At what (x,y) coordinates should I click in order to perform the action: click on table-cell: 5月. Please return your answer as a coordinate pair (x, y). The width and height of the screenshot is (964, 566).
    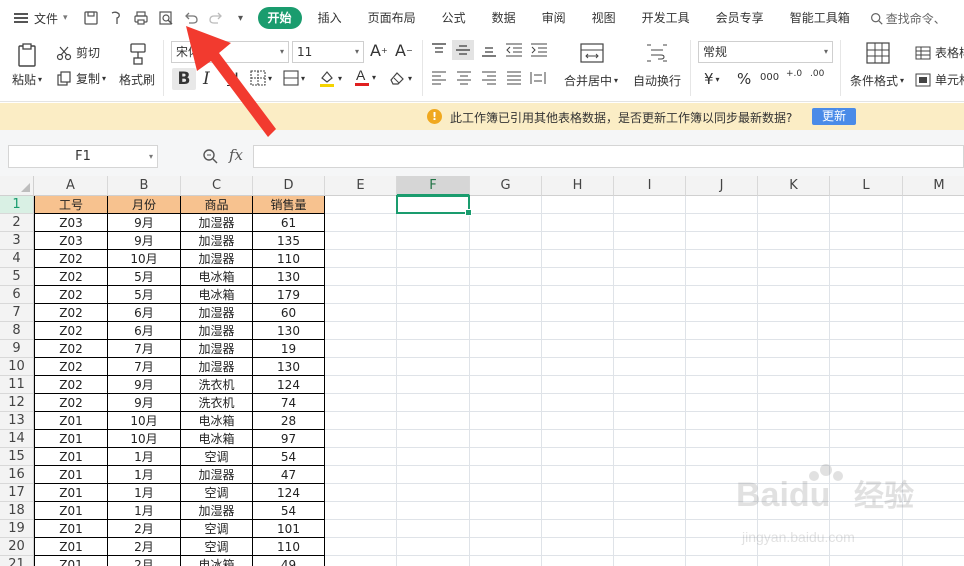
    Looking at the image, I should click on (144, 277).